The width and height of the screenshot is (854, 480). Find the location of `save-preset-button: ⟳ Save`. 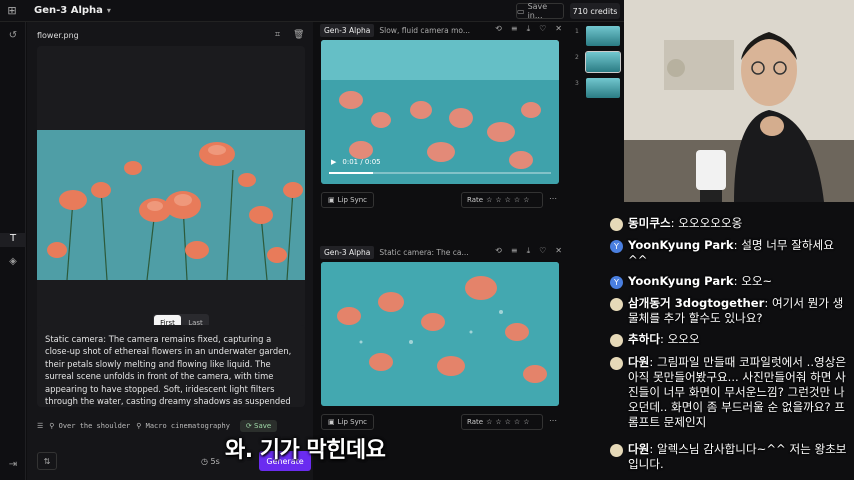

save-preset-button: ⟳ Save is located at coordinates (258, 426).